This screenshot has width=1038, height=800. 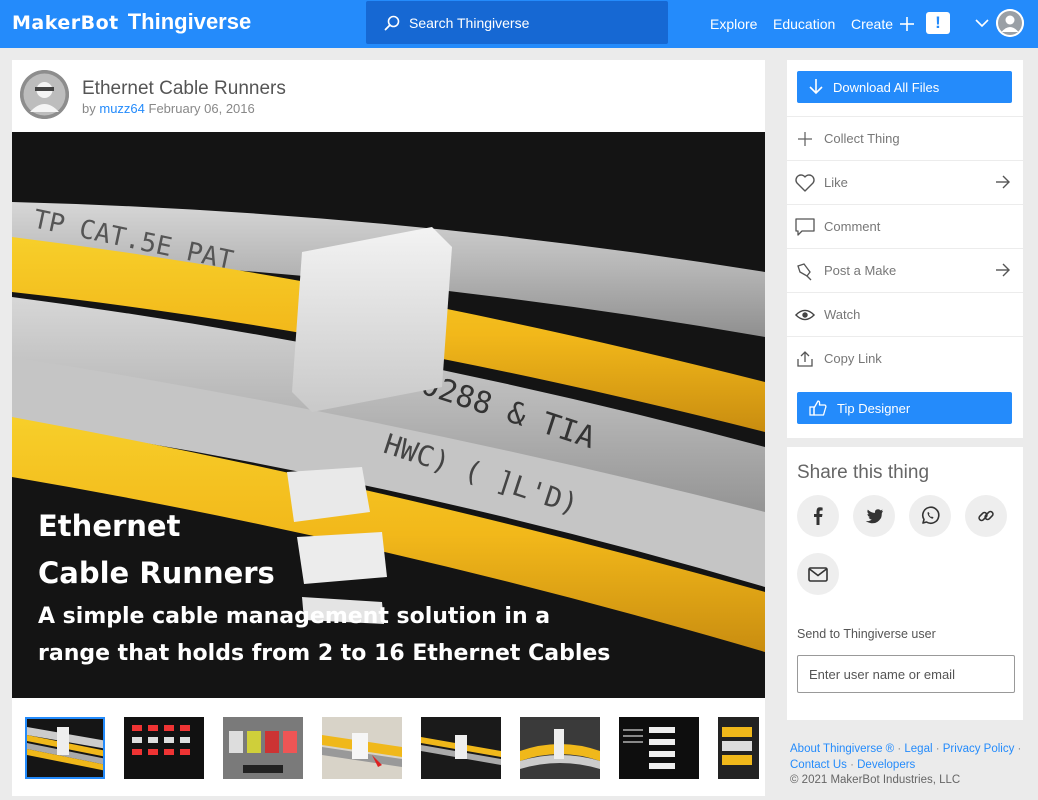 I want to click on designer-avatar-icon, so click(x=44, y=94).